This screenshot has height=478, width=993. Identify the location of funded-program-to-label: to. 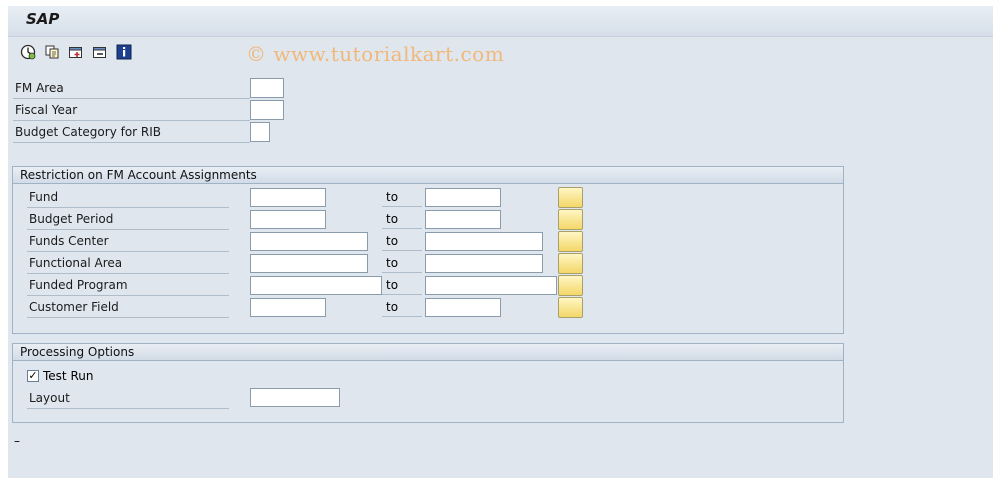
(402, 285).